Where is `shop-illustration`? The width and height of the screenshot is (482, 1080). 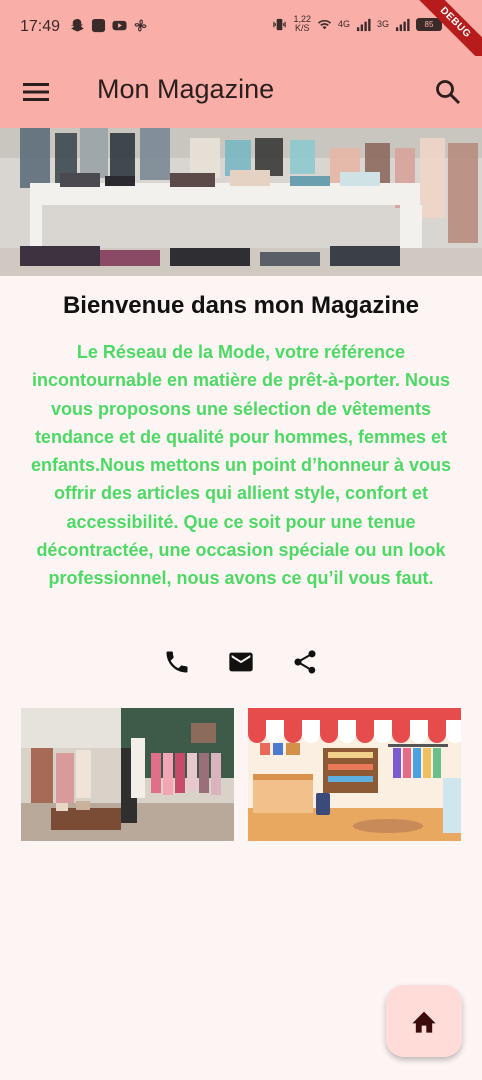
shop-illustration is located at coordinates (354, 774).